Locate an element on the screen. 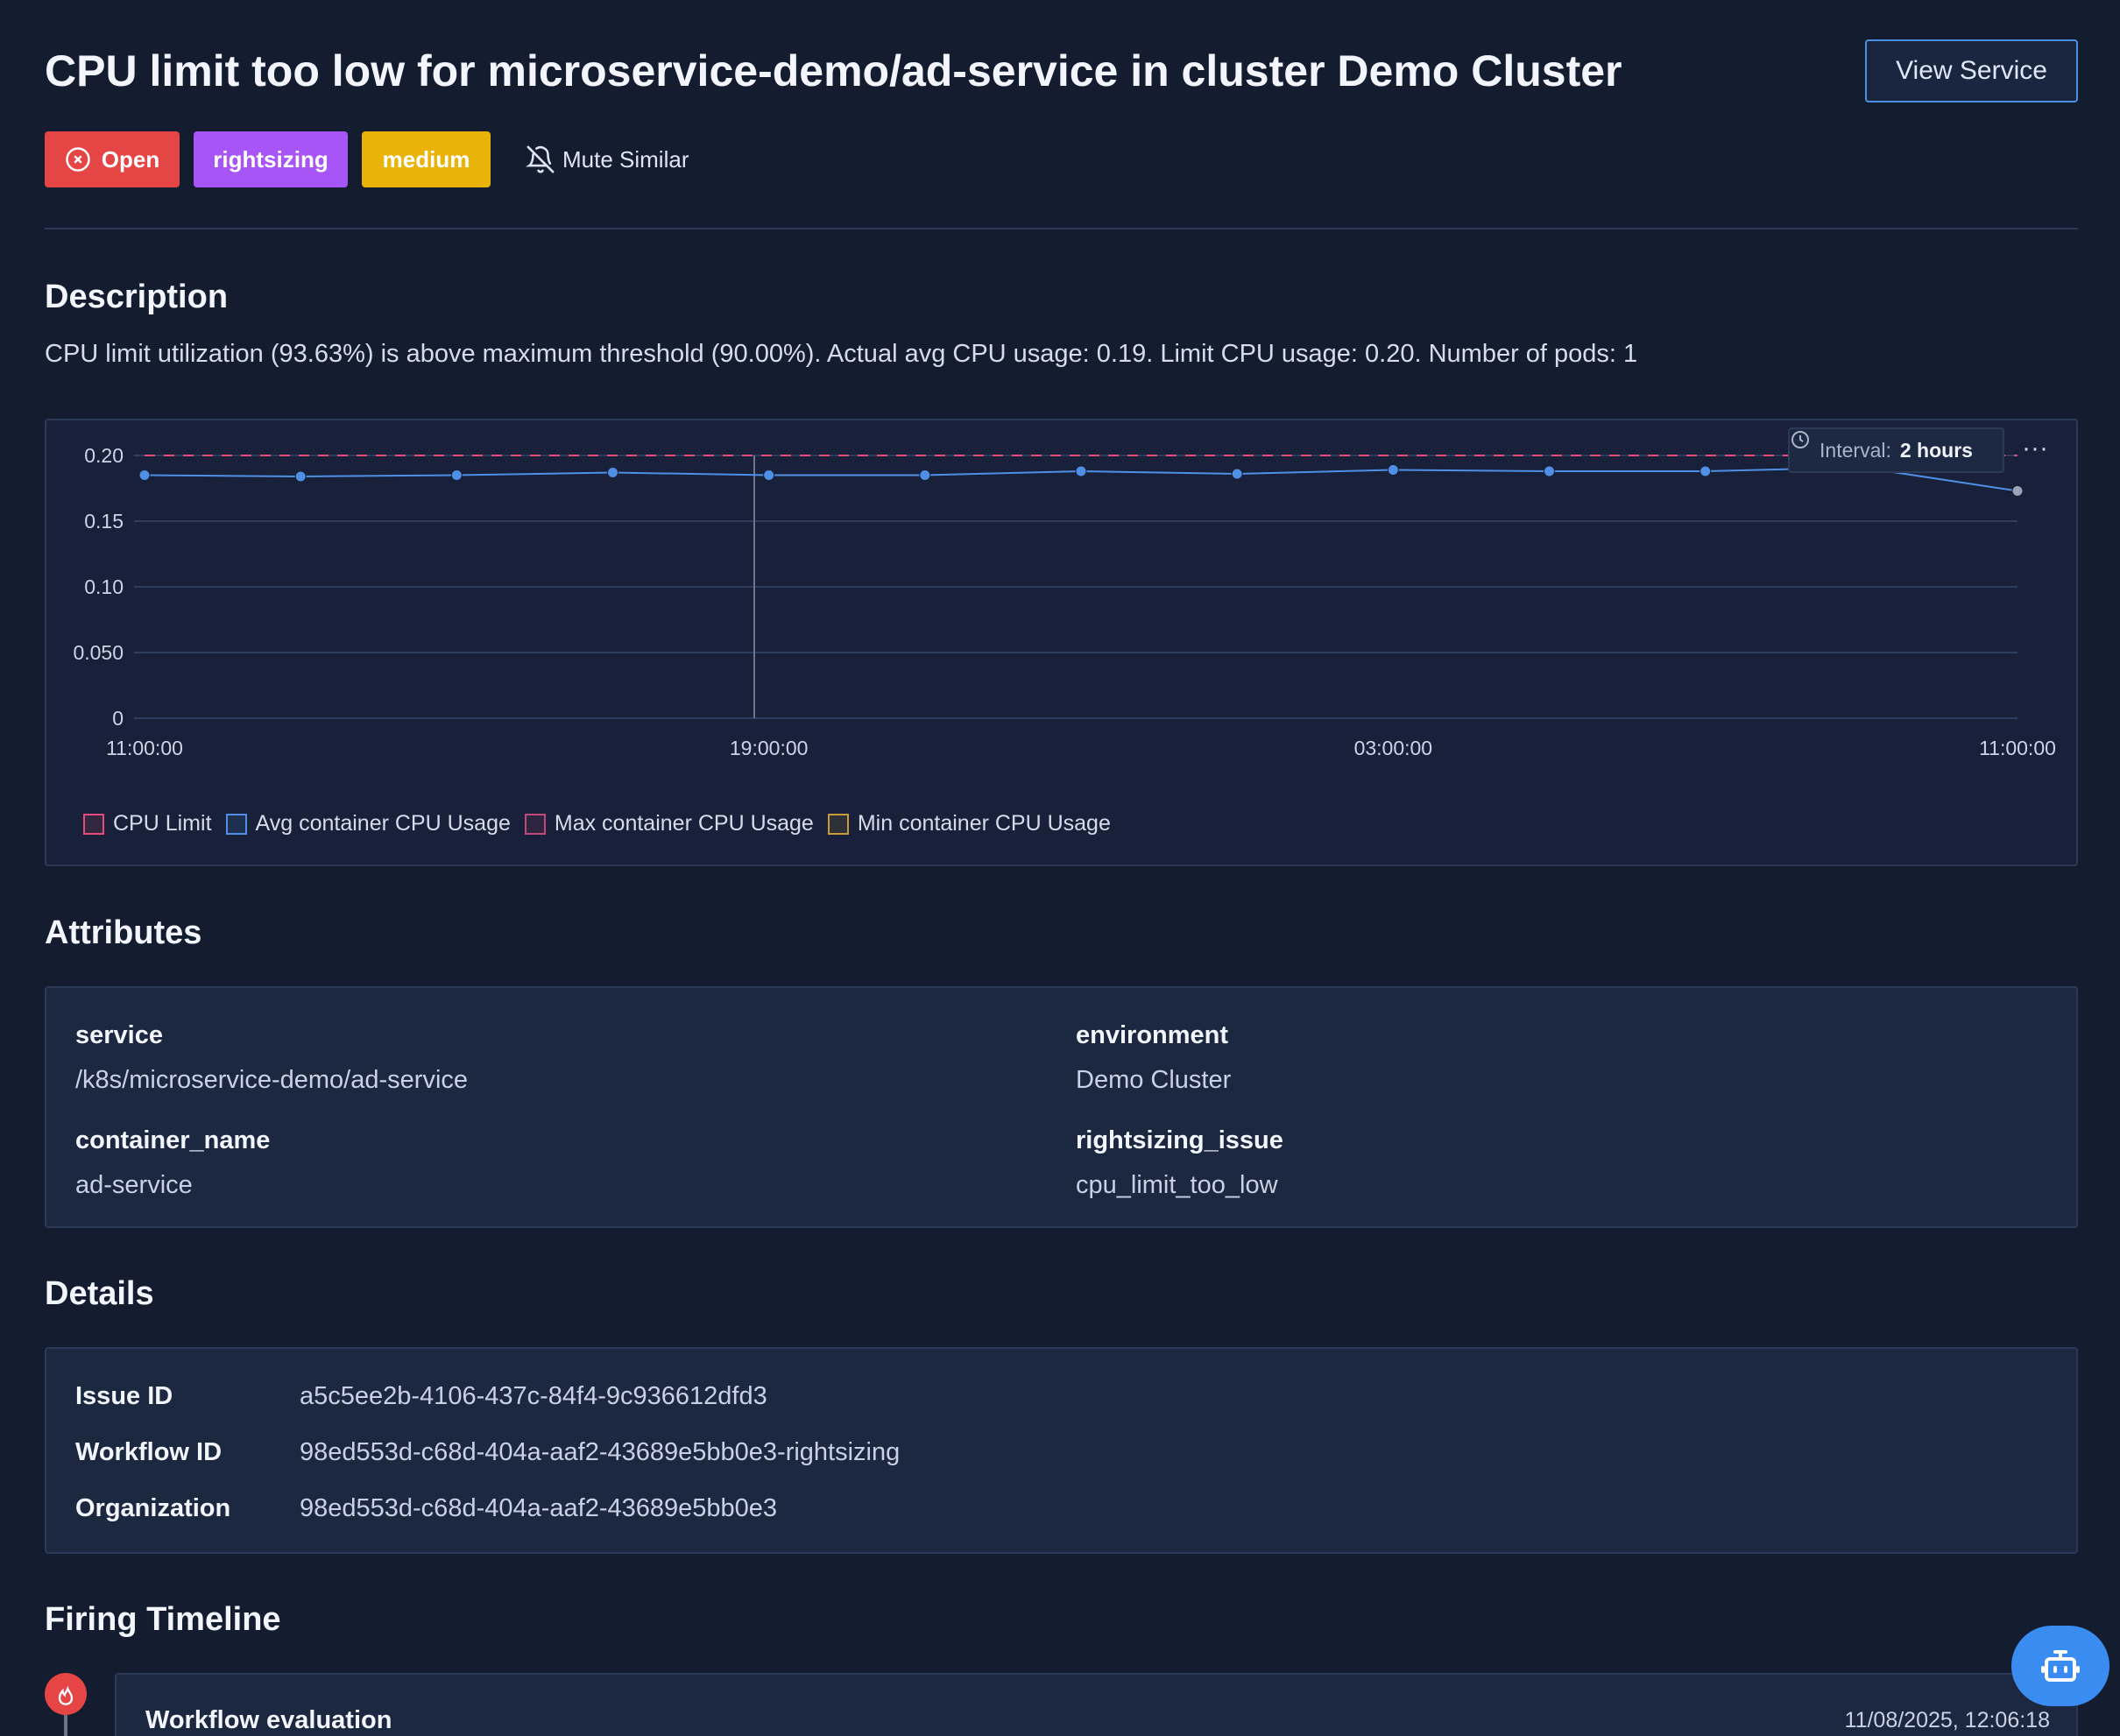 The width and height of the screenshot is (2120, 1736). flame-icon is located at coordinates (66, 1694).